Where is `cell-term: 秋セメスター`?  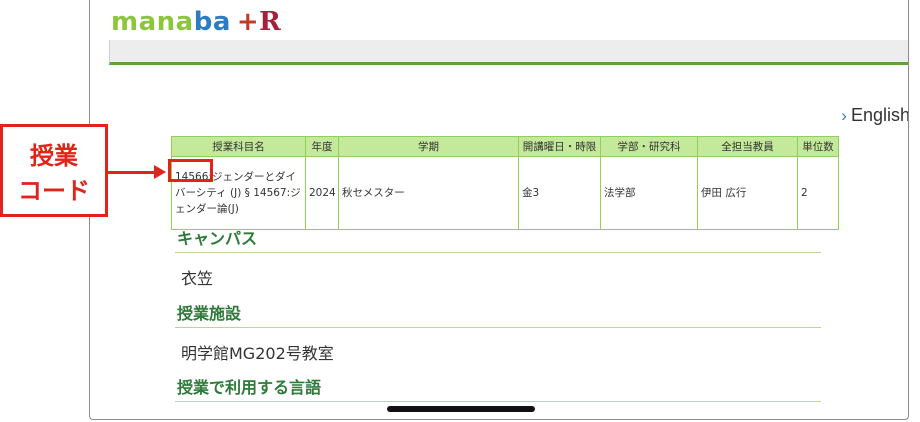
cell-term: 秋セメスター is located at coordinates (428, 193).